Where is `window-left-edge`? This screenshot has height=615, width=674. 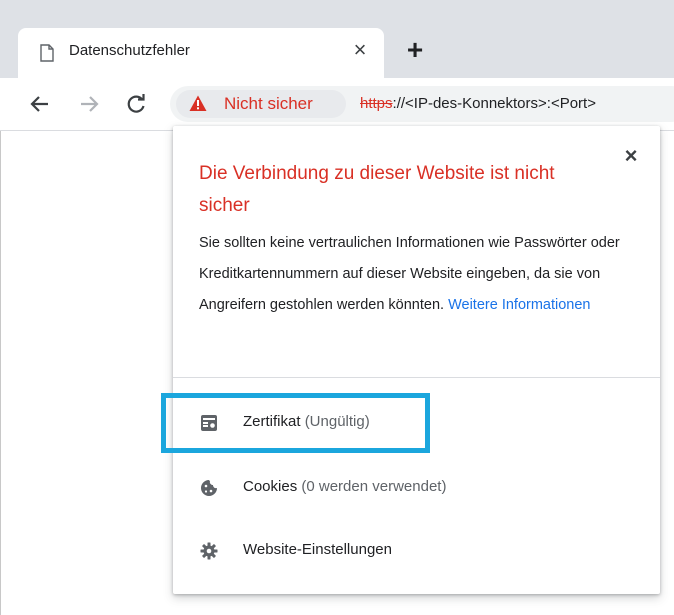 window-left-edge is located at coordinates (0, 373).